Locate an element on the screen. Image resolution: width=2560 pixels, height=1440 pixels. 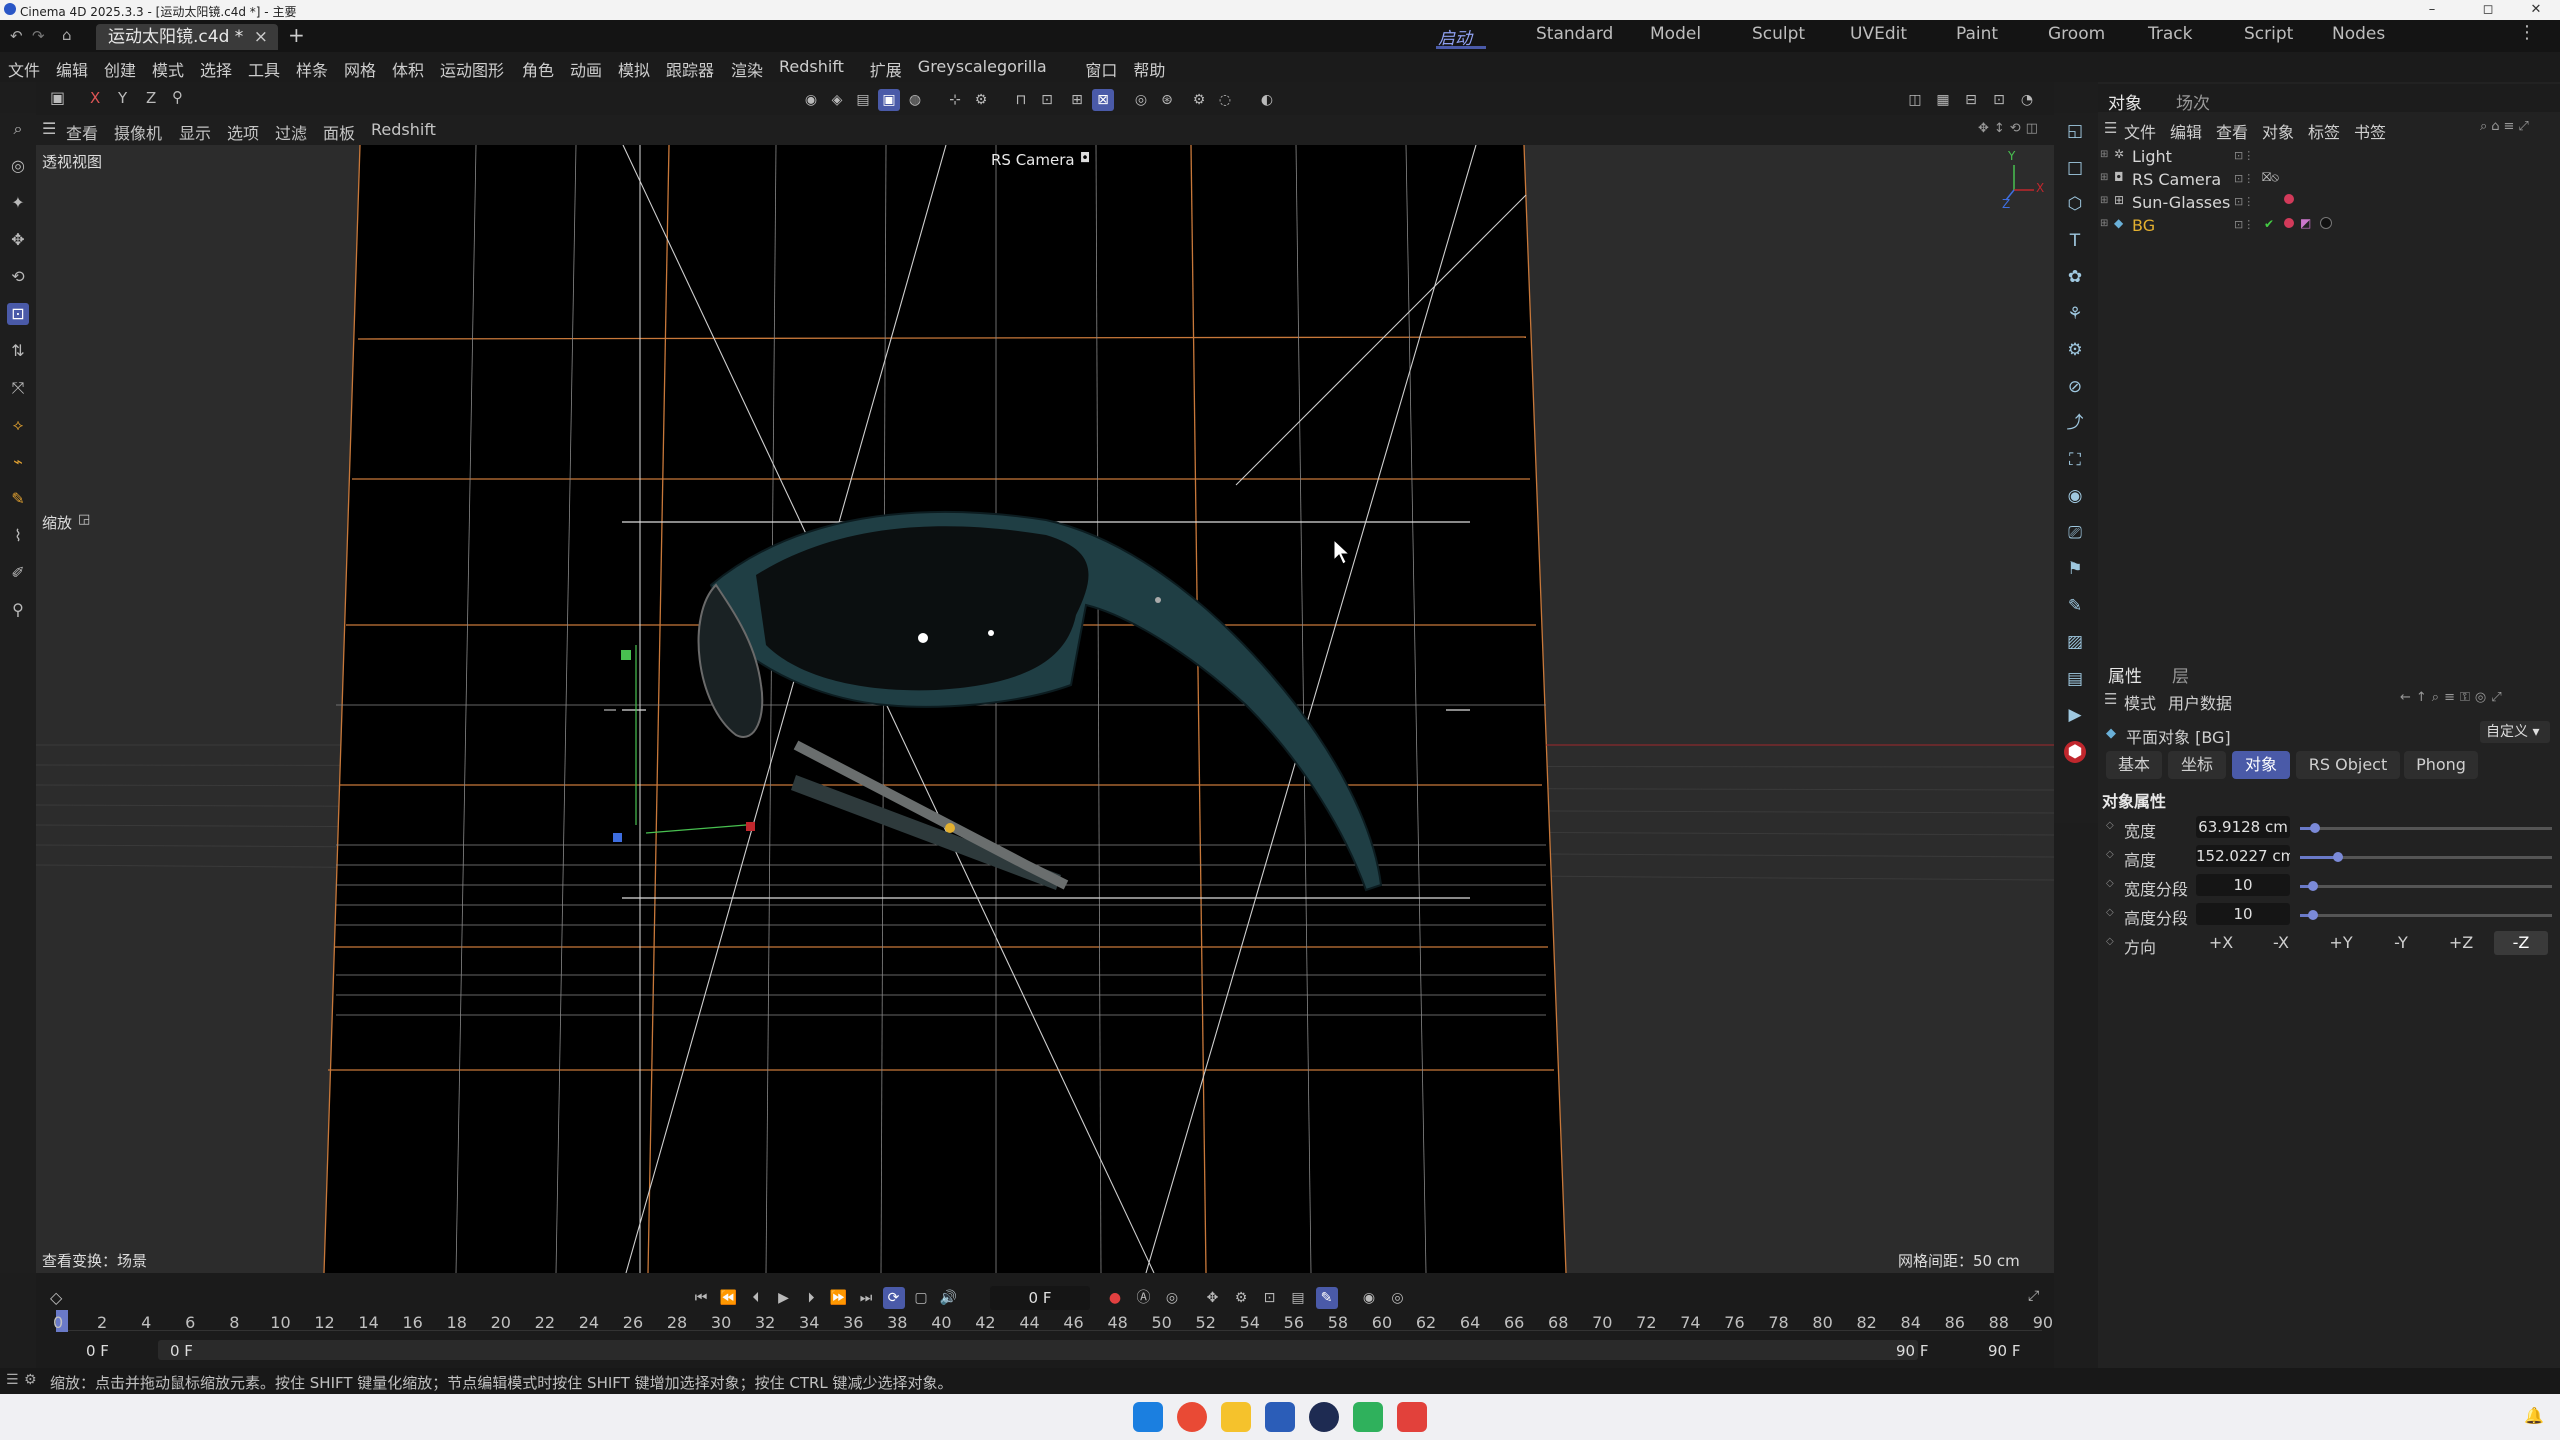
attr-menu-icon: ☰ is located at coordinates (2110, 699).